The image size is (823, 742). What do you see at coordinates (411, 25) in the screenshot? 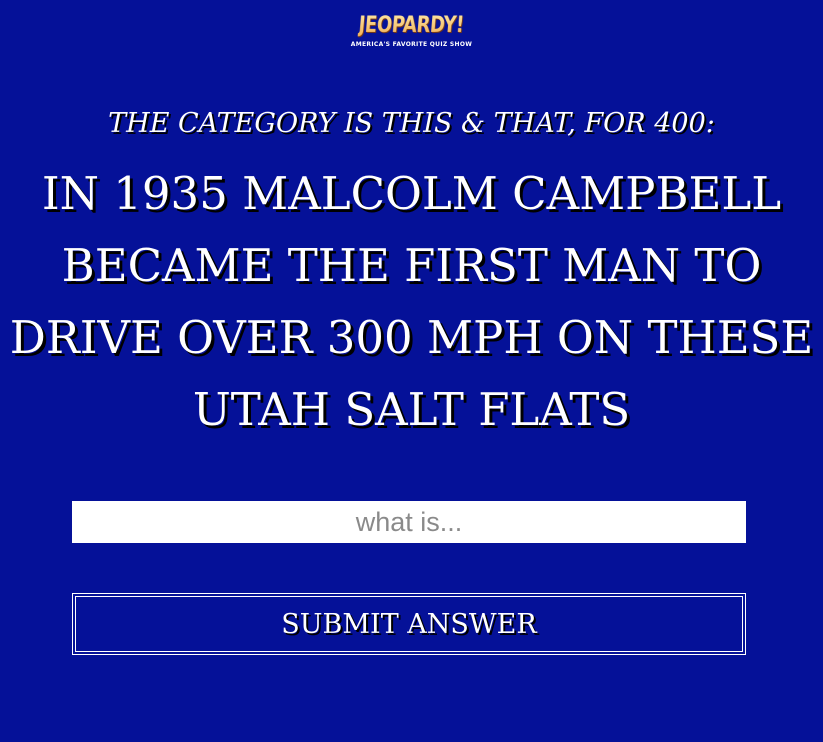
I see `logo-wordmark: JEOPARDY!` at bounding box center [411, 25].